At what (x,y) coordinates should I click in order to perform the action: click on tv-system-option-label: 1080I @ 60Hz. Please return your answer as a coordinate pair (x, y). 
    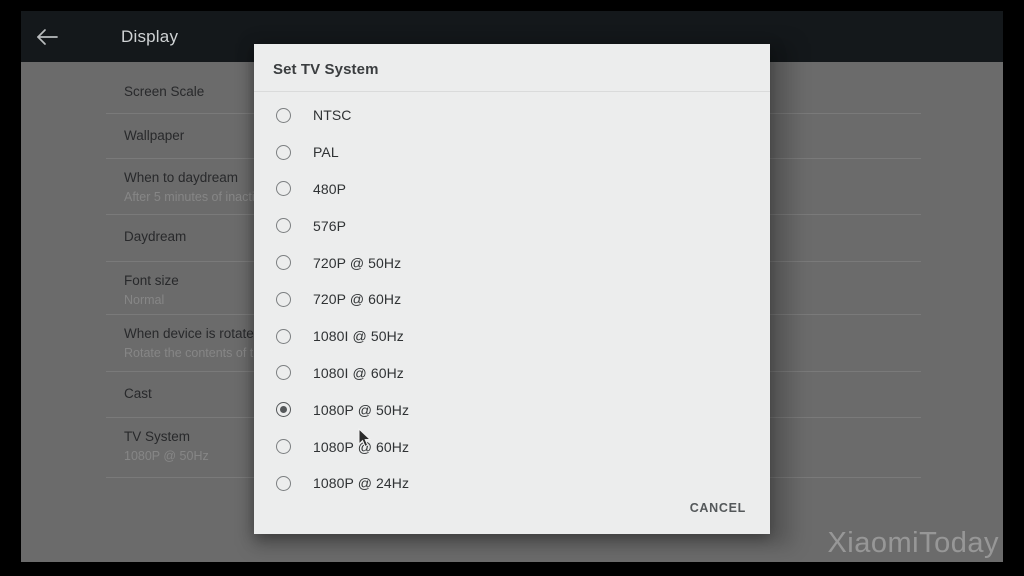
    Looking at the image, I should click on (358, 372).